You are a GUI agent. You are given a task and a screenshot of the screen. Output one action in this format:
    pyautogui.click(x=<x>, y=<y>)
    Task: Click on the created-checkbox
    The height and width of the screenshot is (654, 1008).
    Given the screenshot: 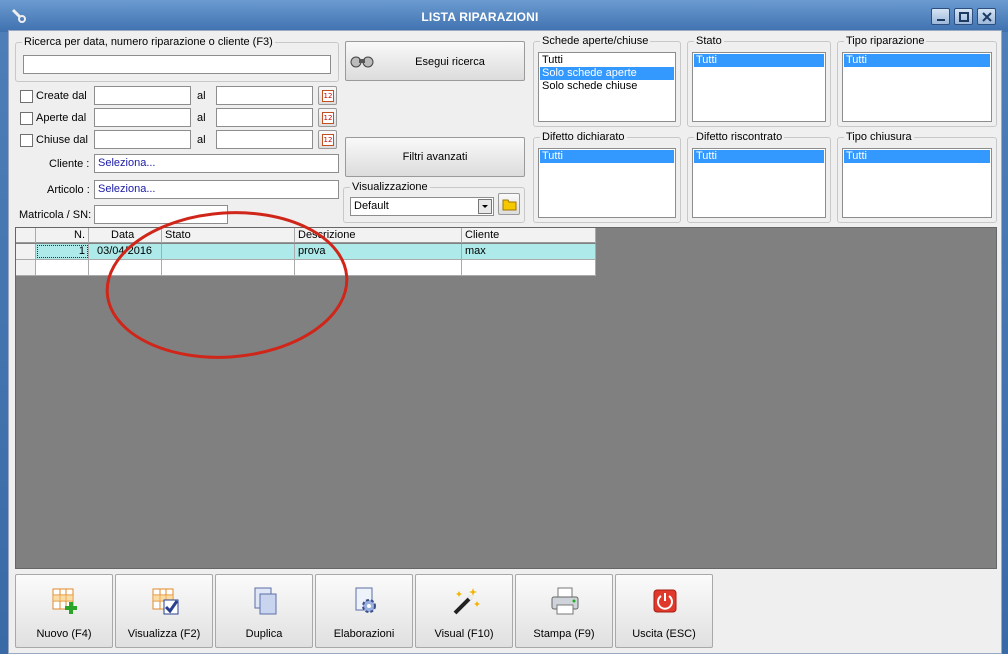 What is the action you would take?
    pyautogui.click(x=26, y=96)
    